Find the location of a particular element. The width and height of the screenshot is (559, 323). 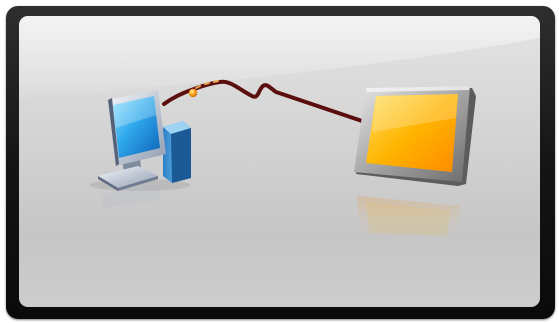

computer-icon is located at coordinates (140, 140).